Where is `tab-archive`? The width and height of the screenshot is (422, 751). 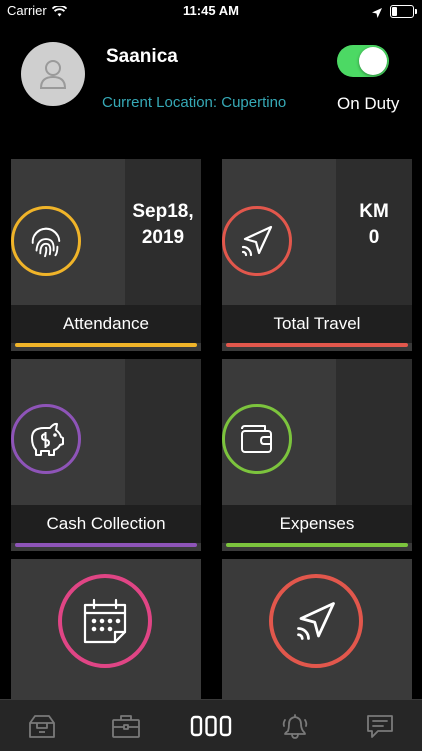 tab-archive is located at coordinates (42, 725).